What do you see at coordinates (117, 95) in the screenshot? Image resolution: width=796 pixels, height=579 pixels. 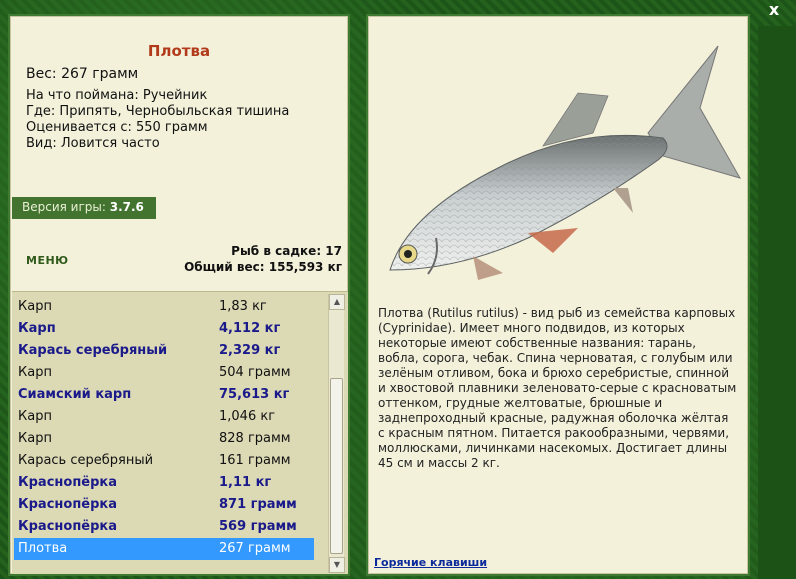 I see `bait-info: На что поймана: Ручейник` at bounding box center [117, 95].